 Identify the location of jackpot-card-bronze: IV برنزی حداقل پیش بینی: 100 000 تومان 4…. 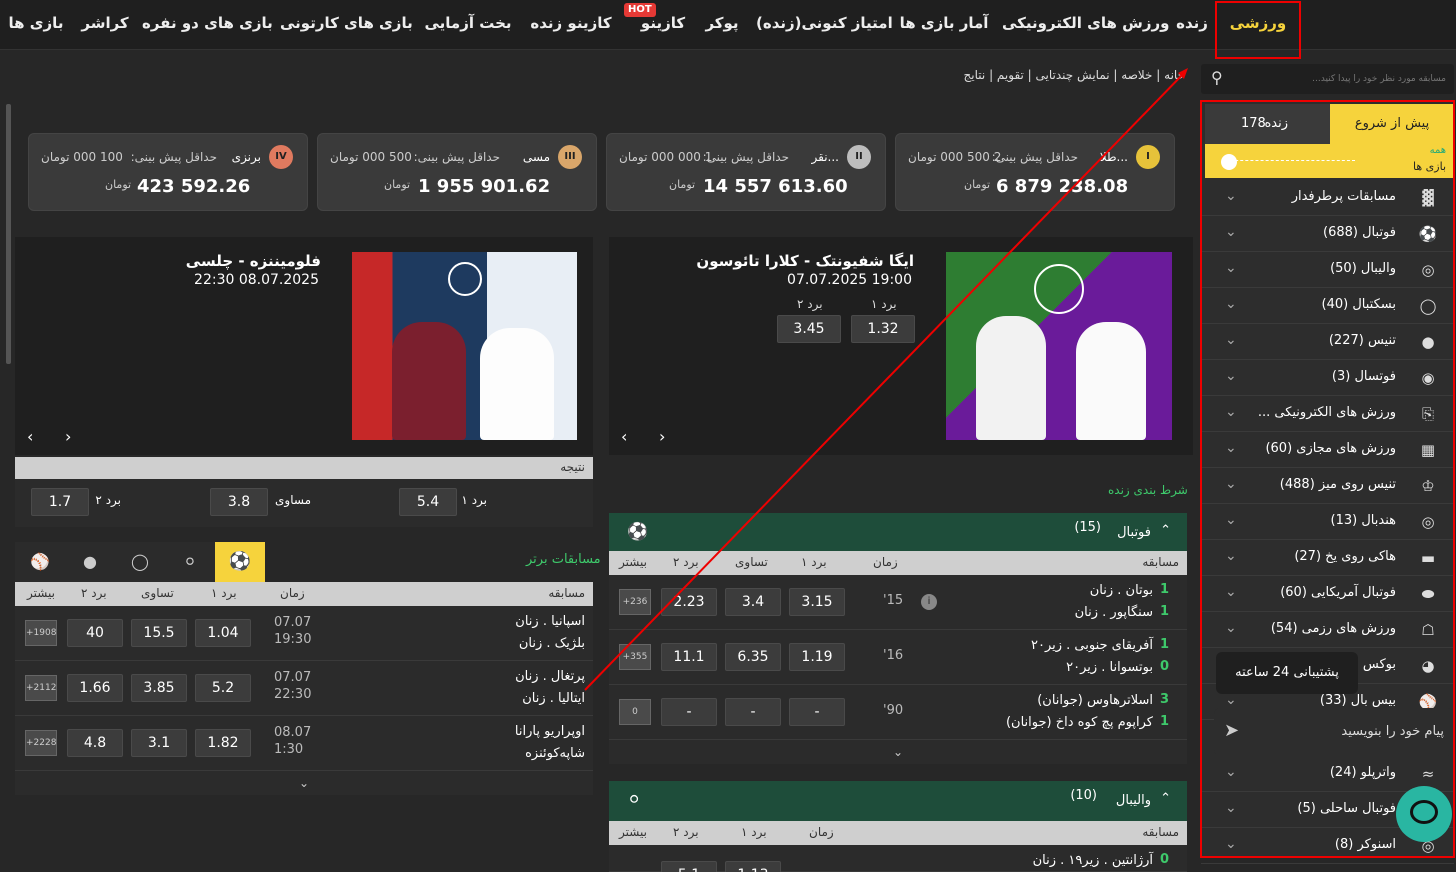
(168, 172).